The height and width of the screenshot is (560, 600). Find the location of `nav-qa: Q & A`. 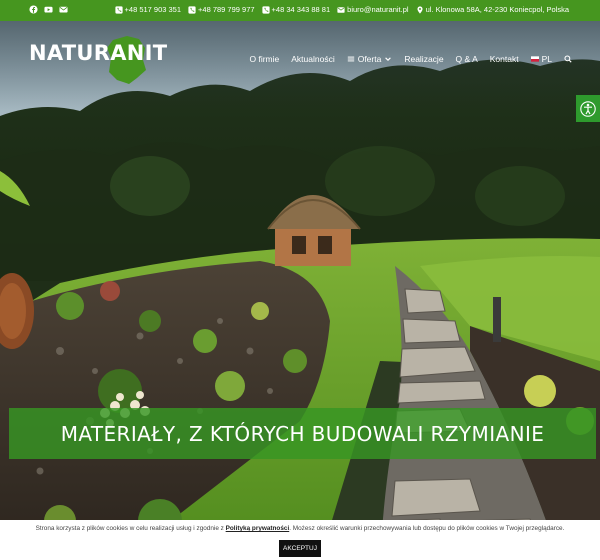

nav-qa: Q & A is located at coordinates (467, 59).